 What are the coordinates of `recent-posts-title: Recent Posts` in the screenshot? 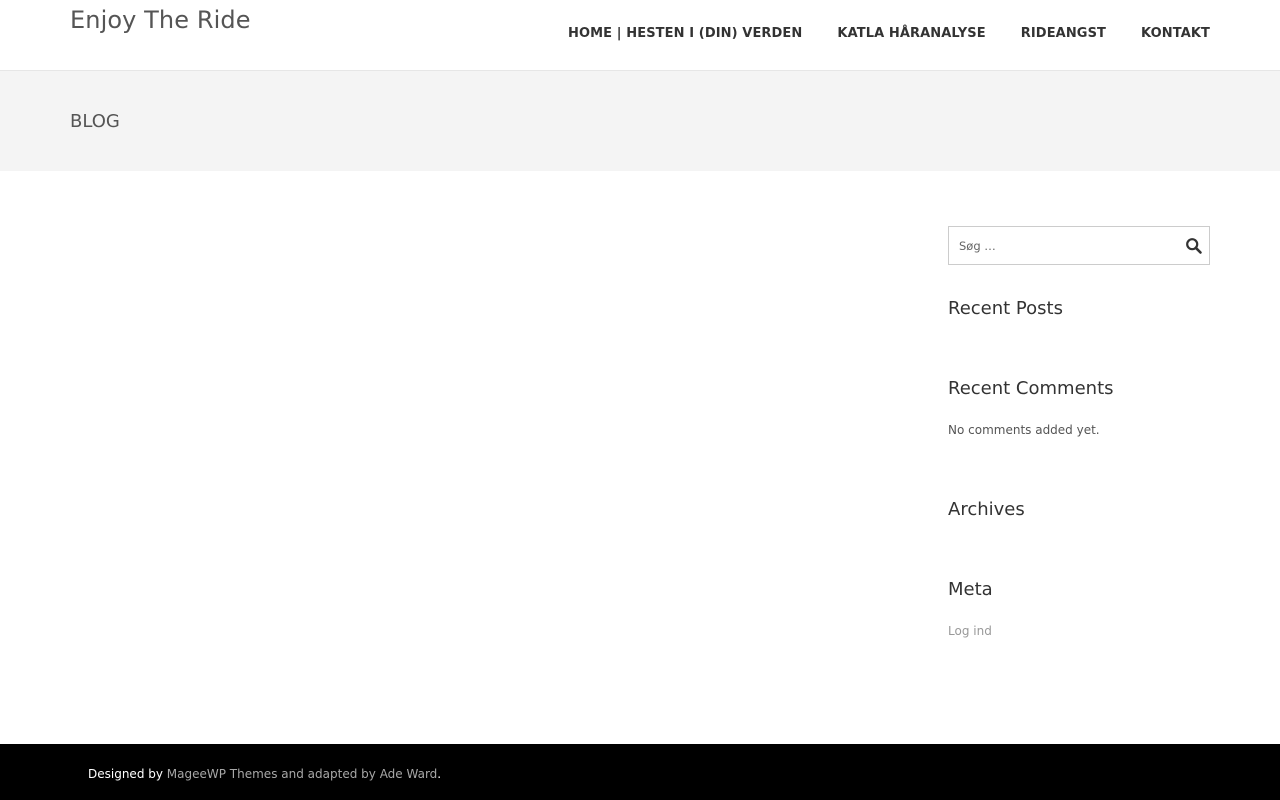 It's located at (1005, 308).